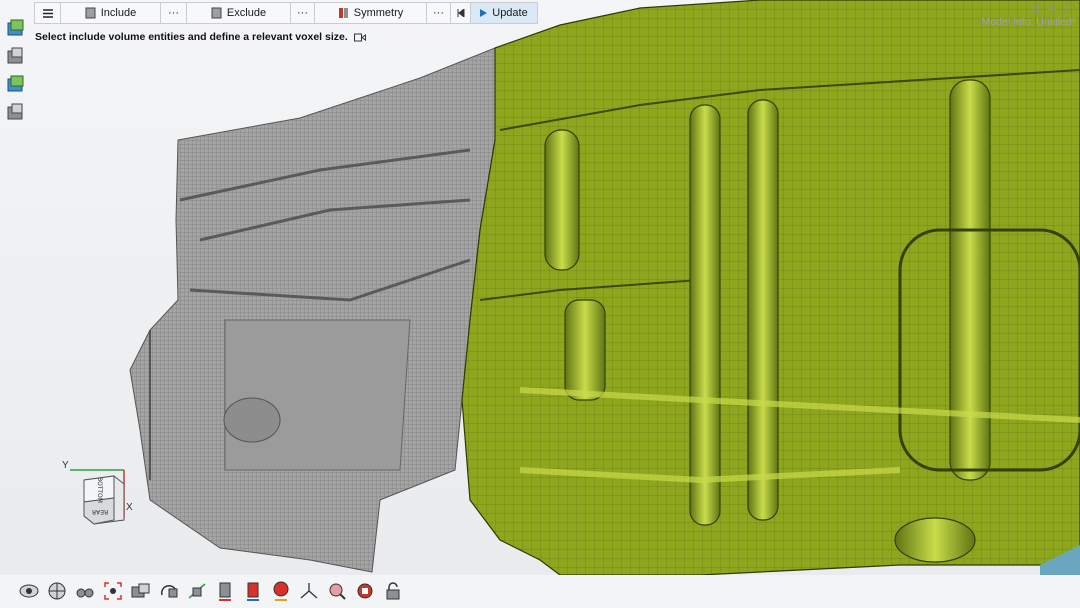 This screenshot has width=1080, height=608. I want to click on menu-button, so click(48, 13).